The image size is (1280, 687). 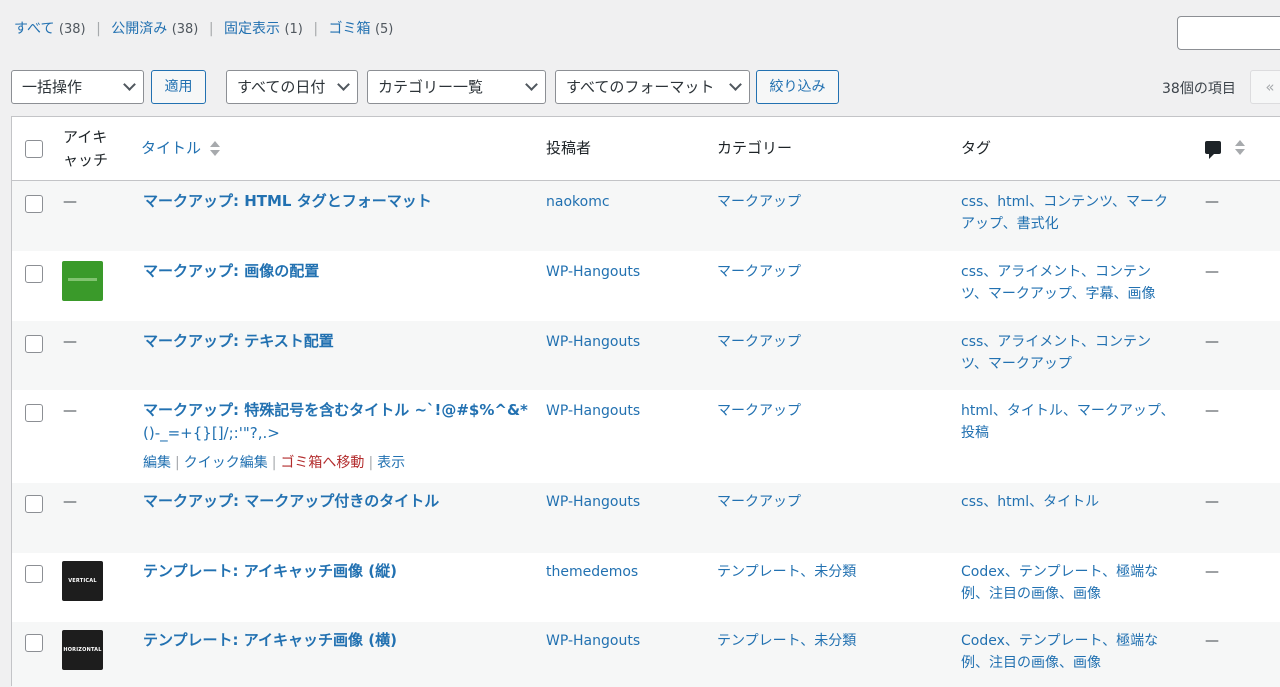 I want to click on column-title-sort: タイトル, so click(x=180, y=147).